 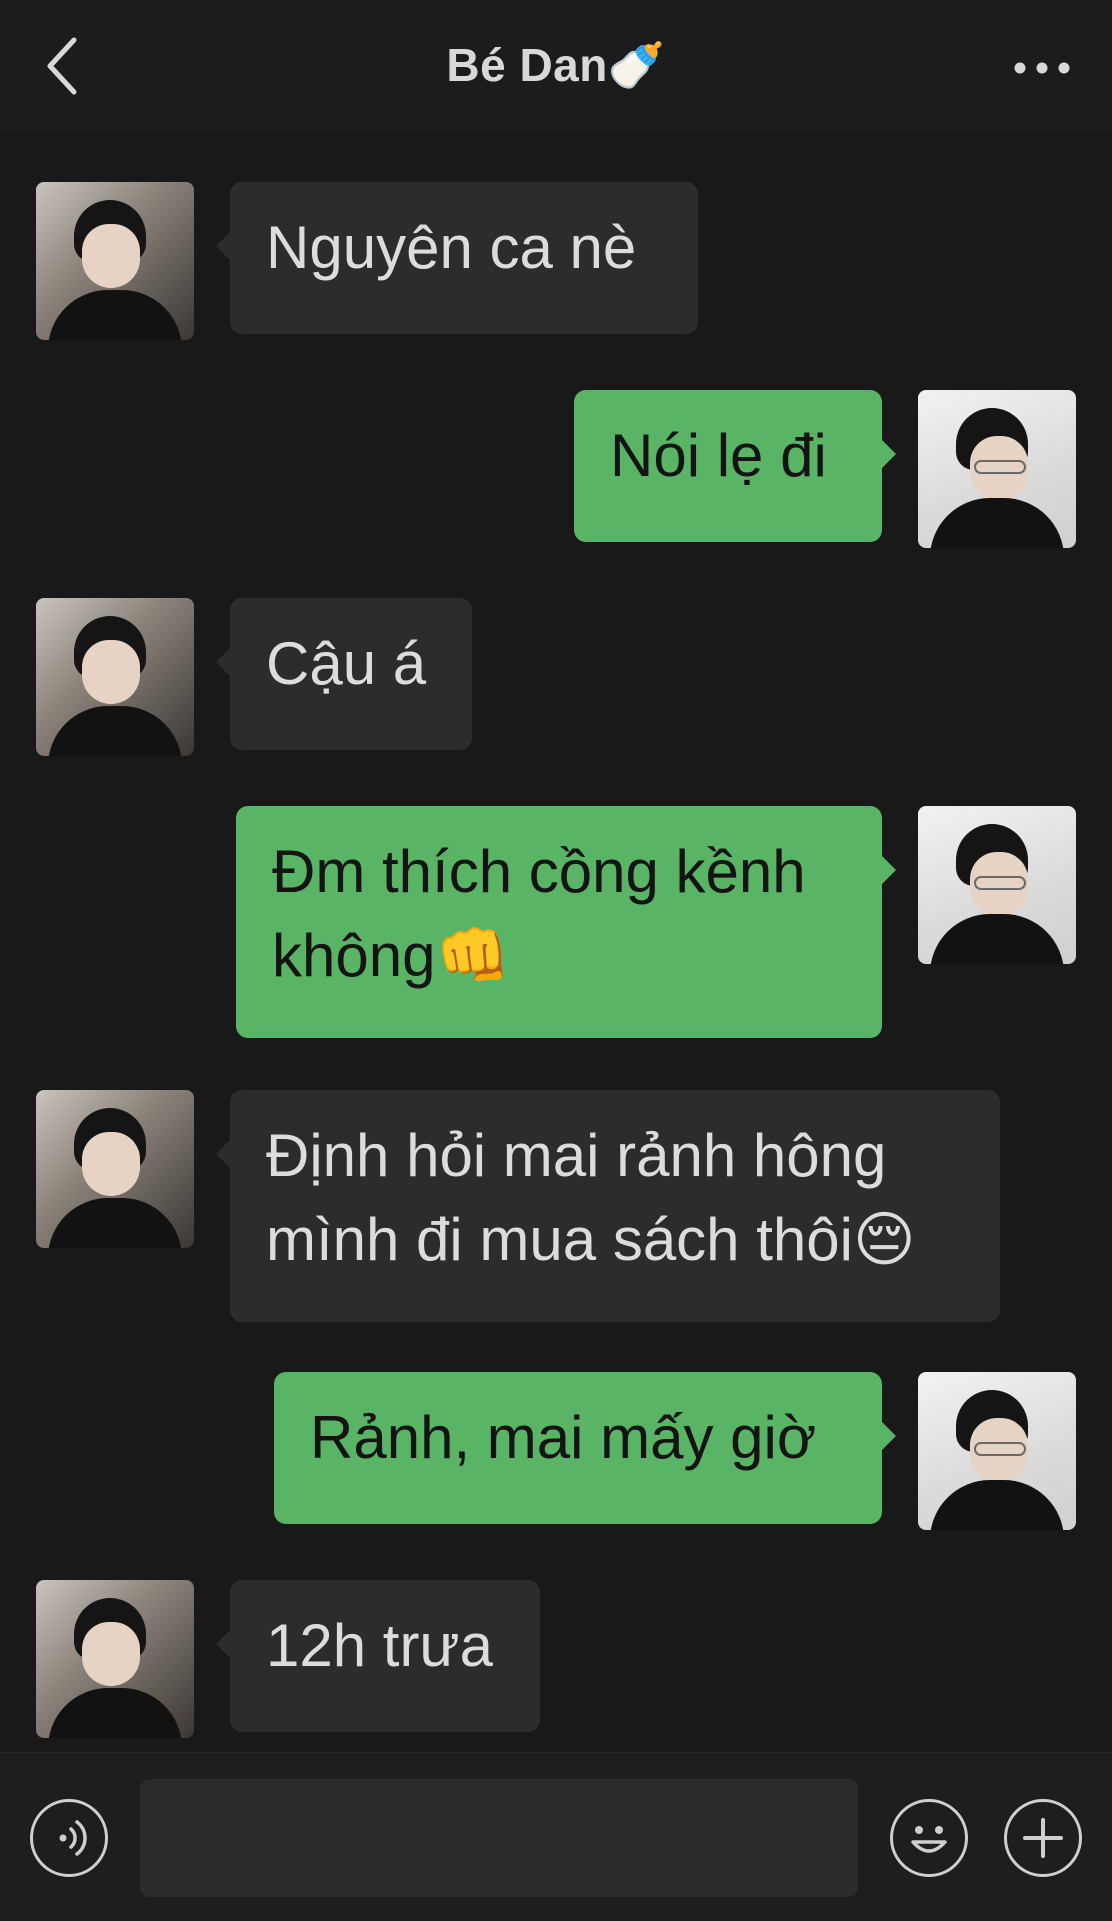 I want to click on emoji-button, so click(x=929, y=1838).